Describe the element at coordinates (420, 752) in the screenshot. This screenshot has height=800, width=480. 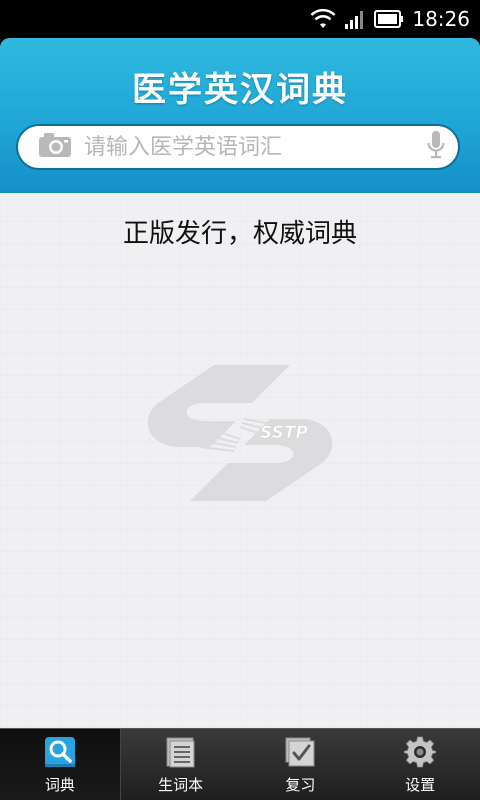
I see `gear-icon` at that location.